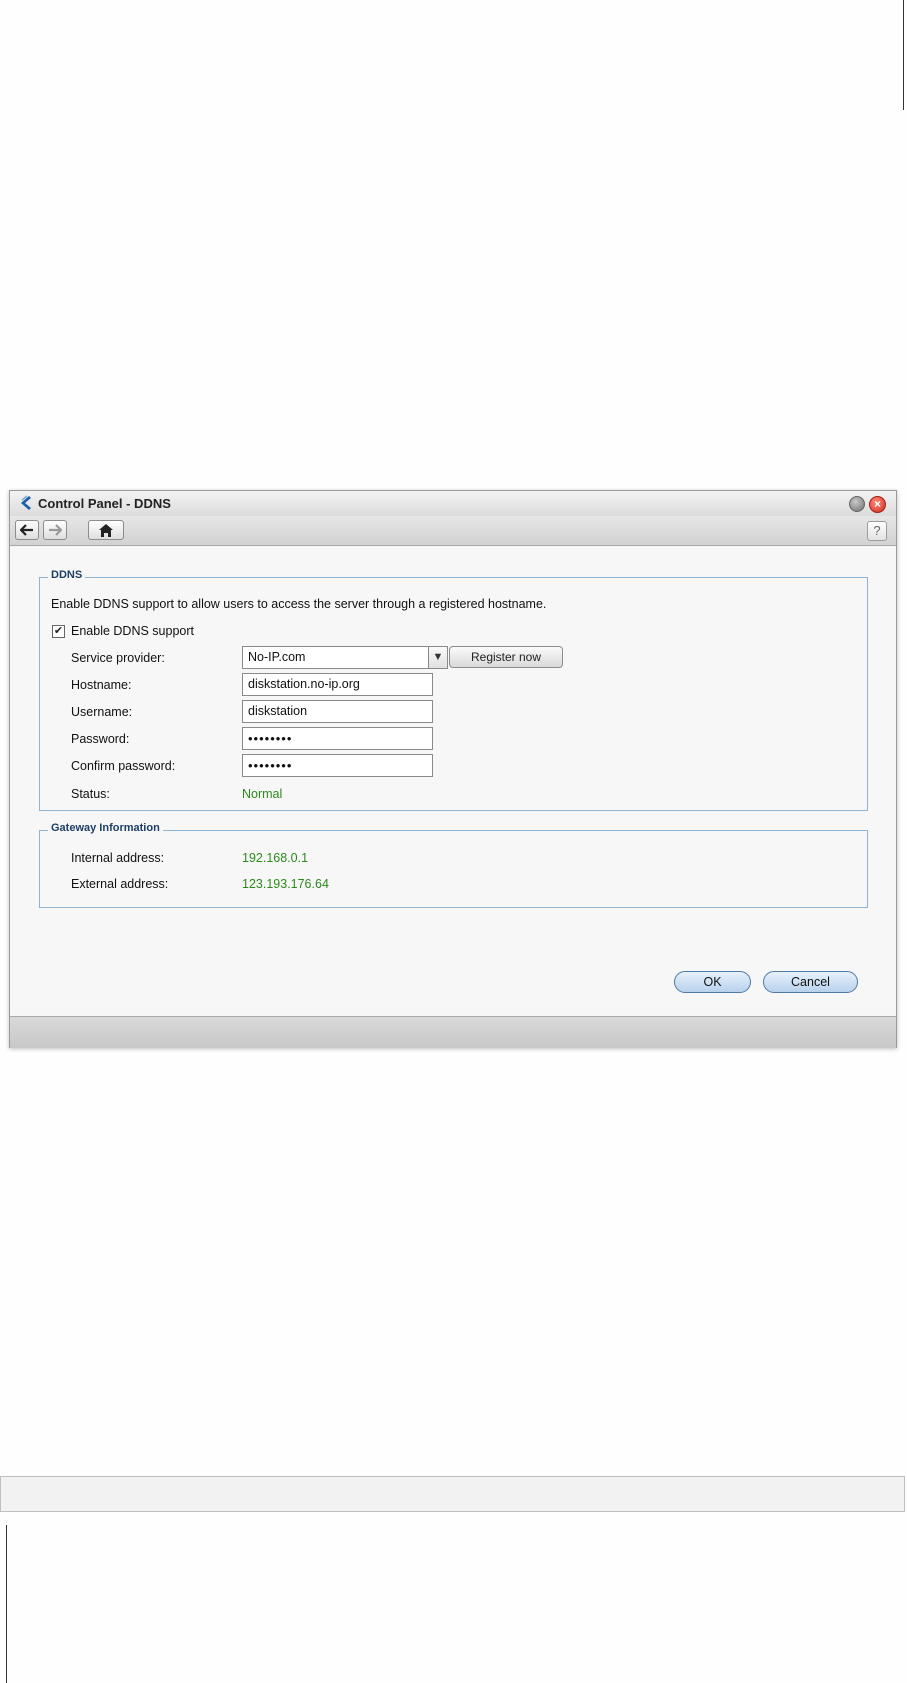 Image resolution: width=907 pixels, height=1683 pixels. I want to click on internal-address-value: 192.168.0.1, so click(275, 858).